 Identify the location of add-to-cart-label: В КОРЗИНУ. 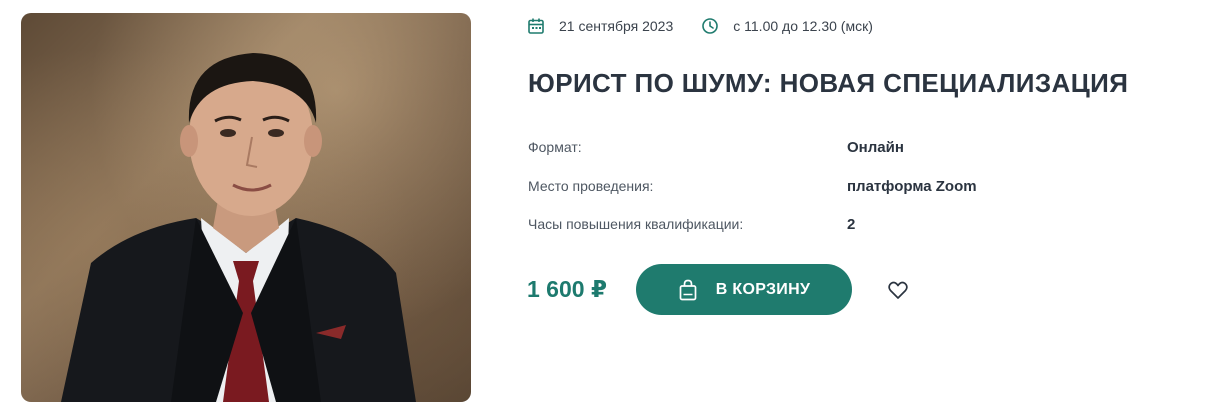
(763, 289).